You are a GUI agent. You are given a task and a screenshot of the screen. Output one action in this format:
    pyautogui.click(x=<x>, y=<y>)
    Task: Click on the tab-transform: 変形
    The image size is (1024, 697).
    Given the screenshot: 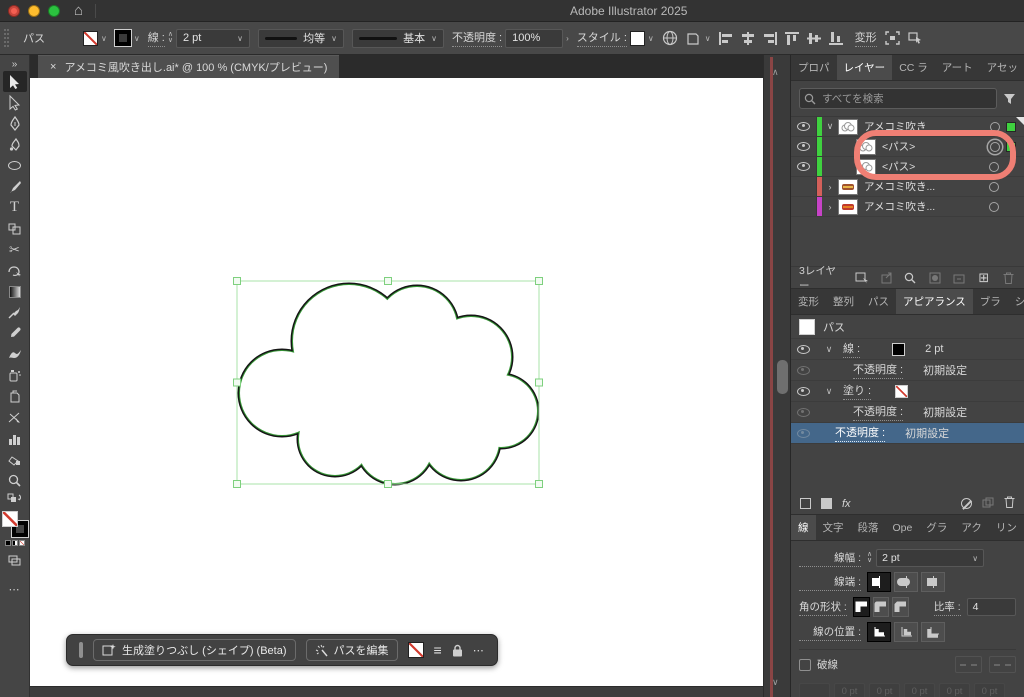 What is the action you would take?
    pyautogui.click(x=808, y=301)
    